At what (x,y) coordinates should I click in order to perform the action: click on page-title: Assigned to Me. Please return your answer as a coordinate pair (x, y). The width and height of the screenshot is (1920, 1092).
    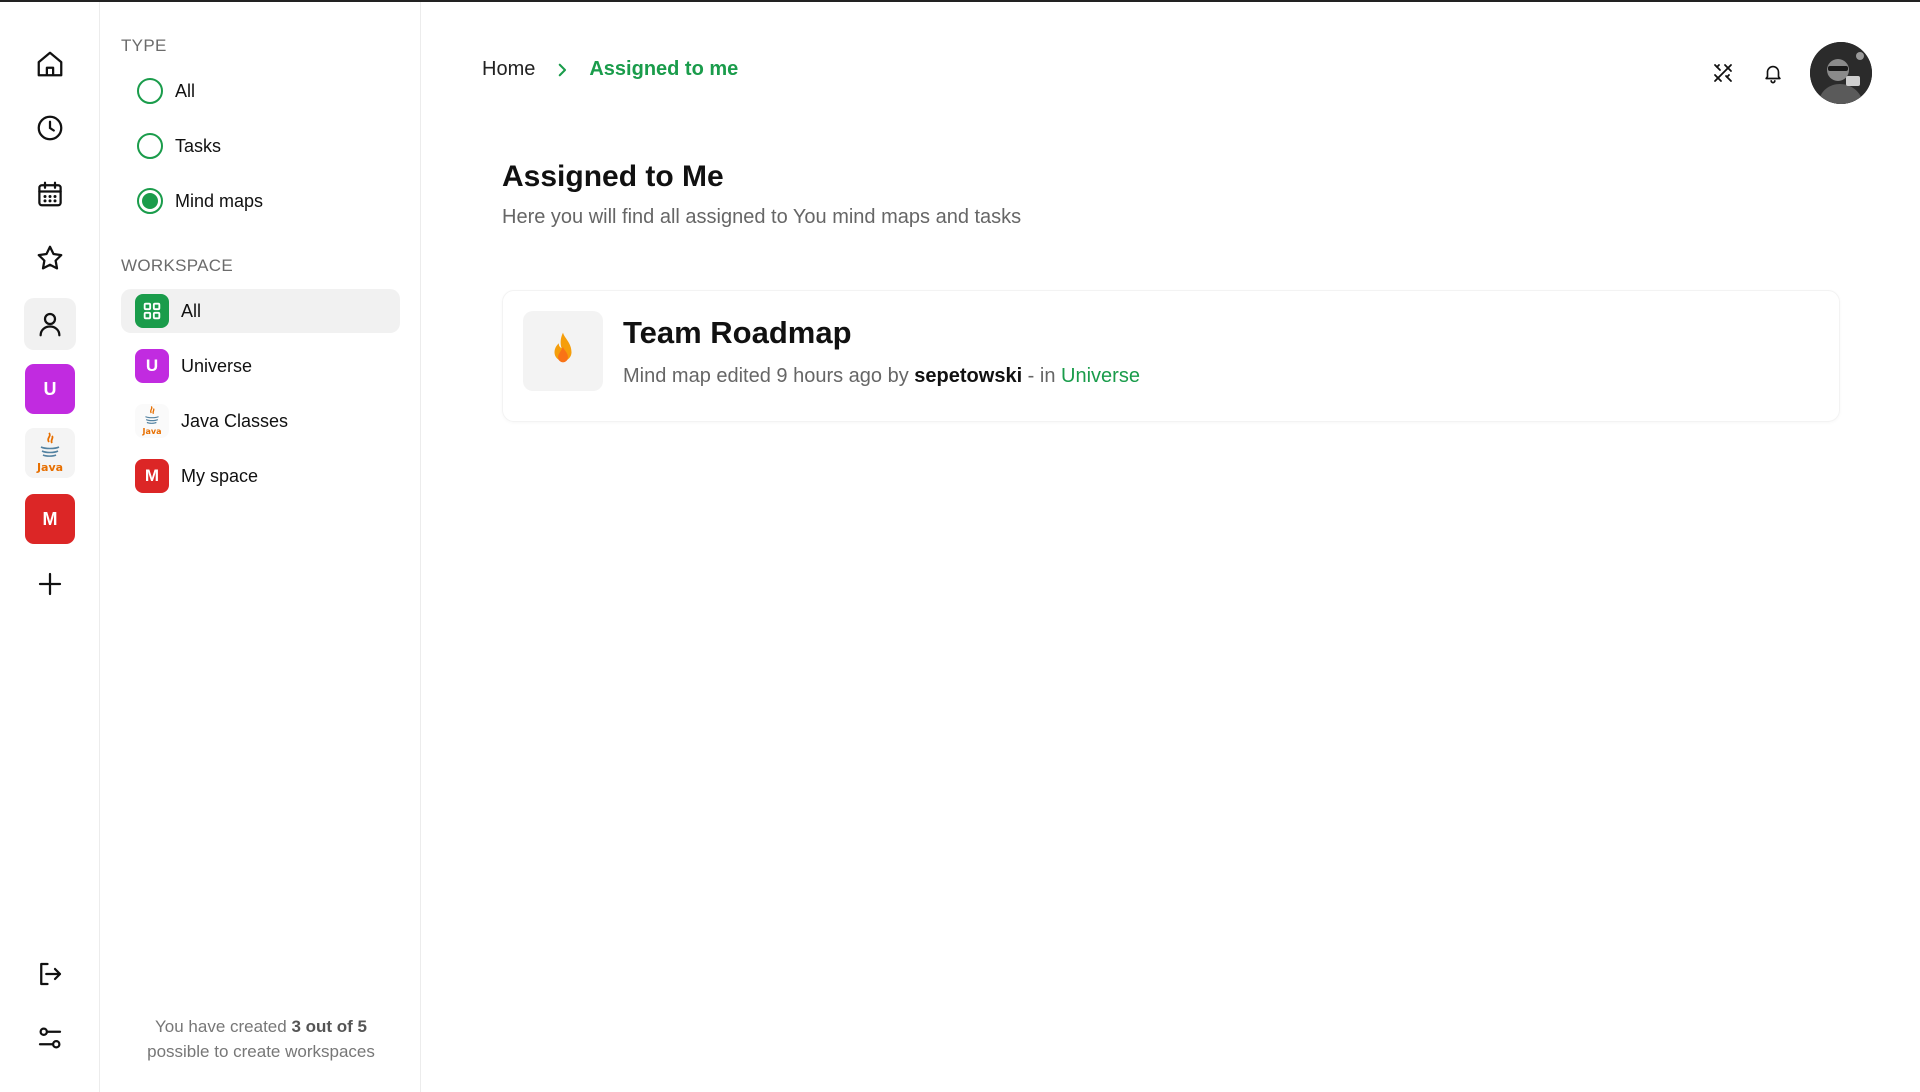
    Looking at the image, I should click on (613, 176).